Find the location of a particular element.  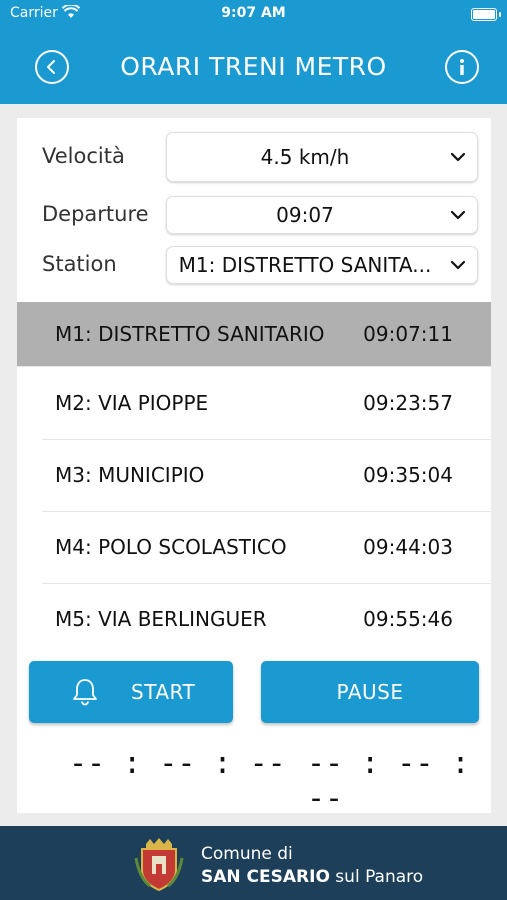

station-time: 09:35:04 is located at coordinates (408, 475).